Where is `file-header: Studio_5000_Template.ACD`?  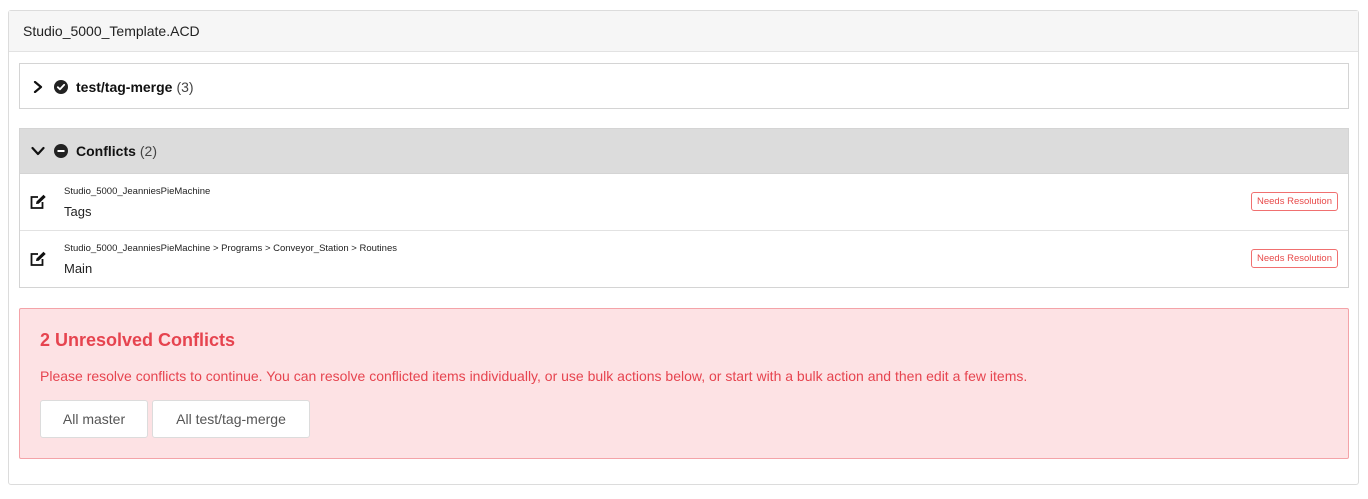
file-header: Studio_5000_Template.ACD is located at coordinates (683, 31).